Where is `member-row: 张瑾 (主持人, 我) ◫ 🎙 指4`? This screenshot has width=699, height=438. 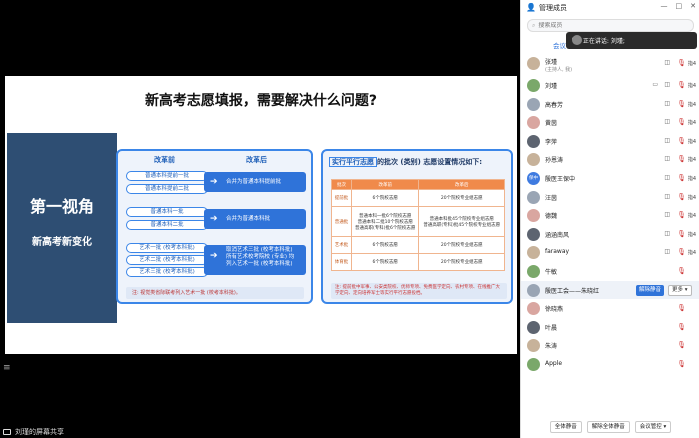
member-row: 张瑾 (主持人, 我) ◫ 🎙 指4 is located at coordinates (610, 65).